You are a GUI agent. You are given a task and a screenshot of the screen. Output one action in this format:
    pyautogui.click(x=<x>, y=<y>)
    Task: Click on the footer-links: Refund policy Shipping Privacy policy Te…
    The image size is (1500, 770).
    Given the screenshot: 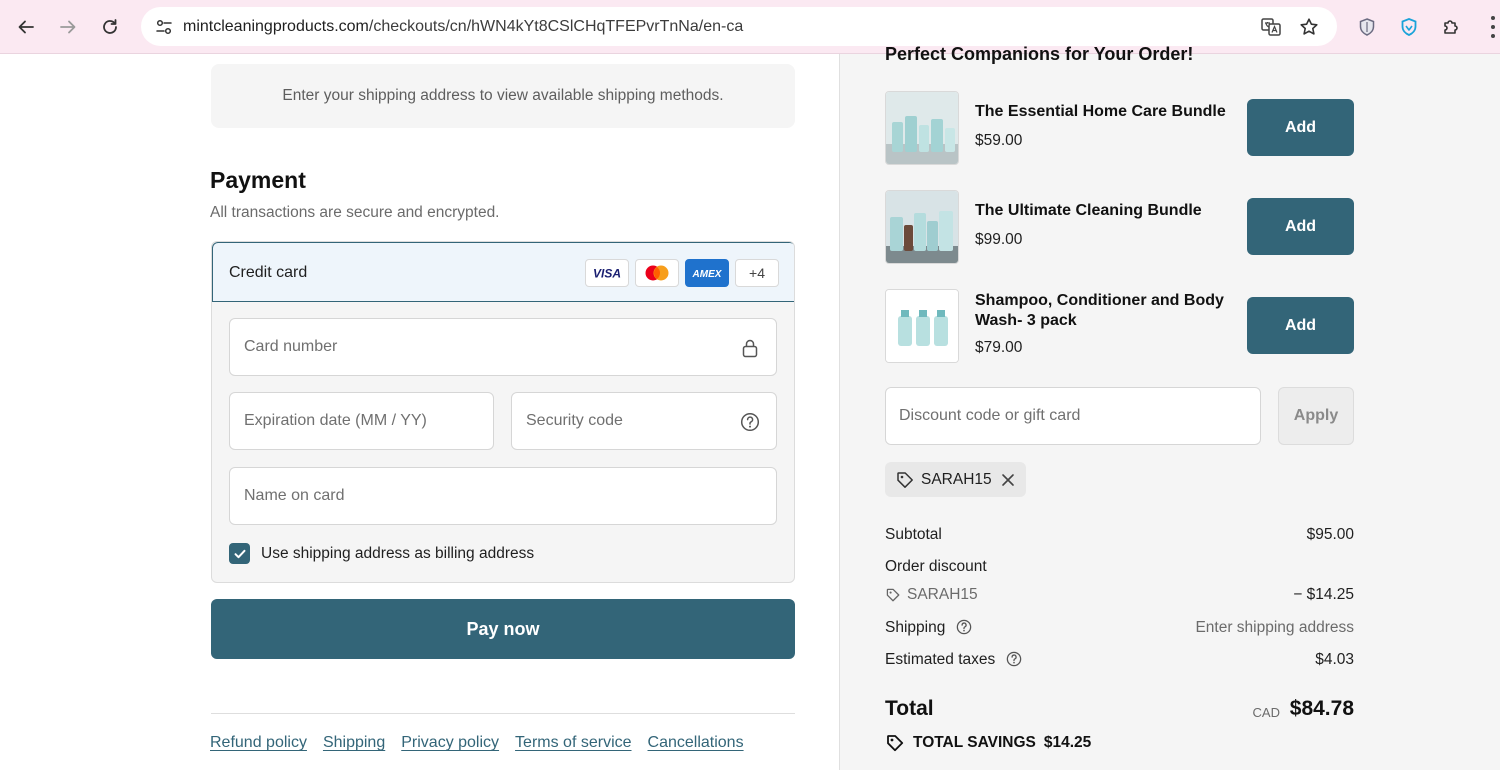 What is the action you would take?
    pyautogui.click(x=477, y=743)
    